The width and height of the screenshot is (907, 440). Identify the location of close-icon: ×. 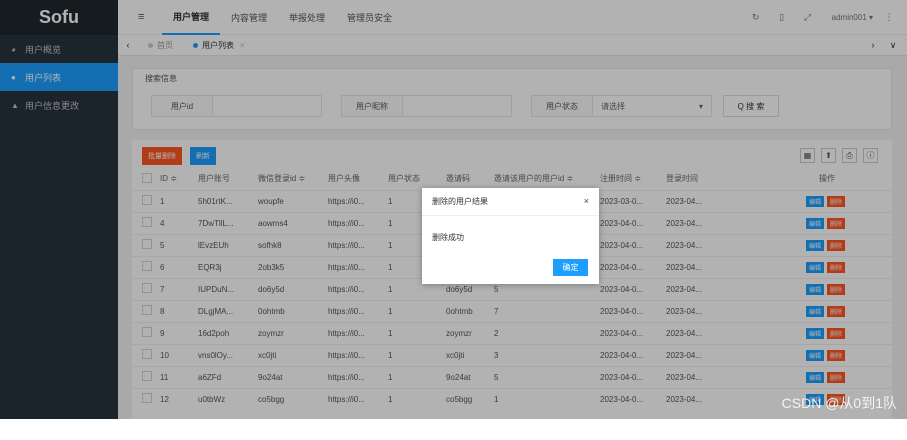
(586, 201).